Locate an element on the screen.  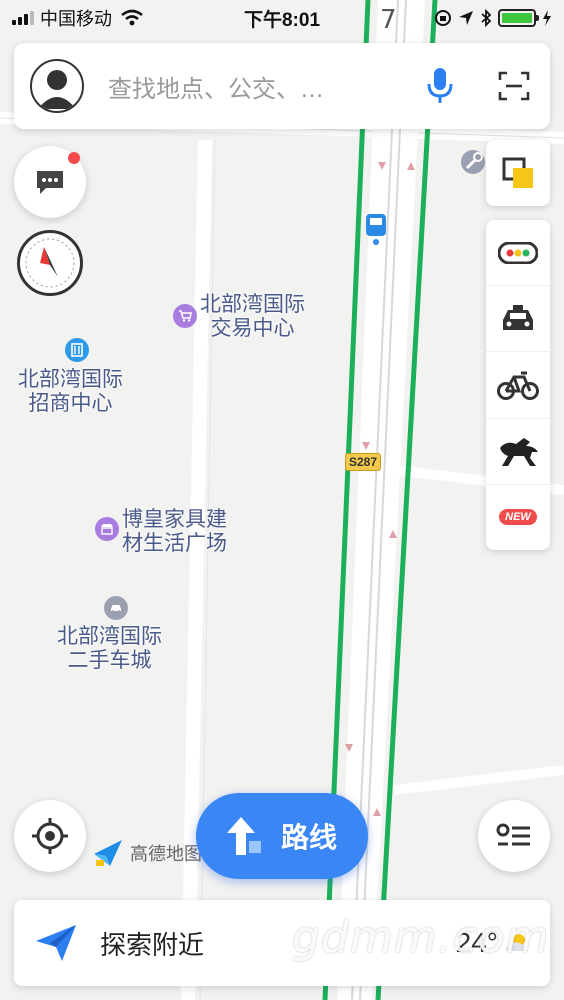
taxi-button is located at coordinates (518, 319).